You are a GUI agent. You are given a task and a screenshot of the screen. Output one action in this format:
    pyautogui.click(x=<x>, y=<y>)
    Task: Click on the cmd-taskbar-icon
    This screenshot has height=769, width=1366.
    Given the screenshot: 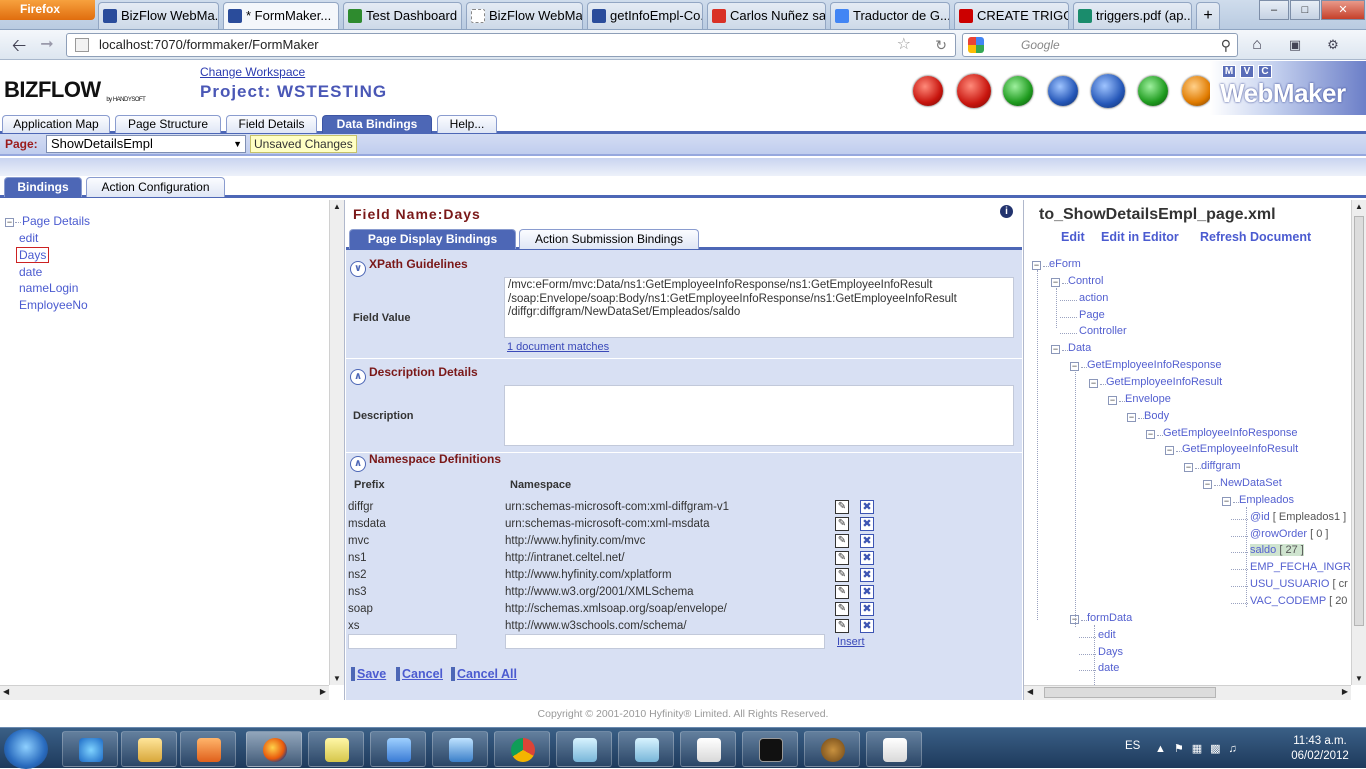 What is the action you would take?
    pyautogui.click(x=770, y=749)
    